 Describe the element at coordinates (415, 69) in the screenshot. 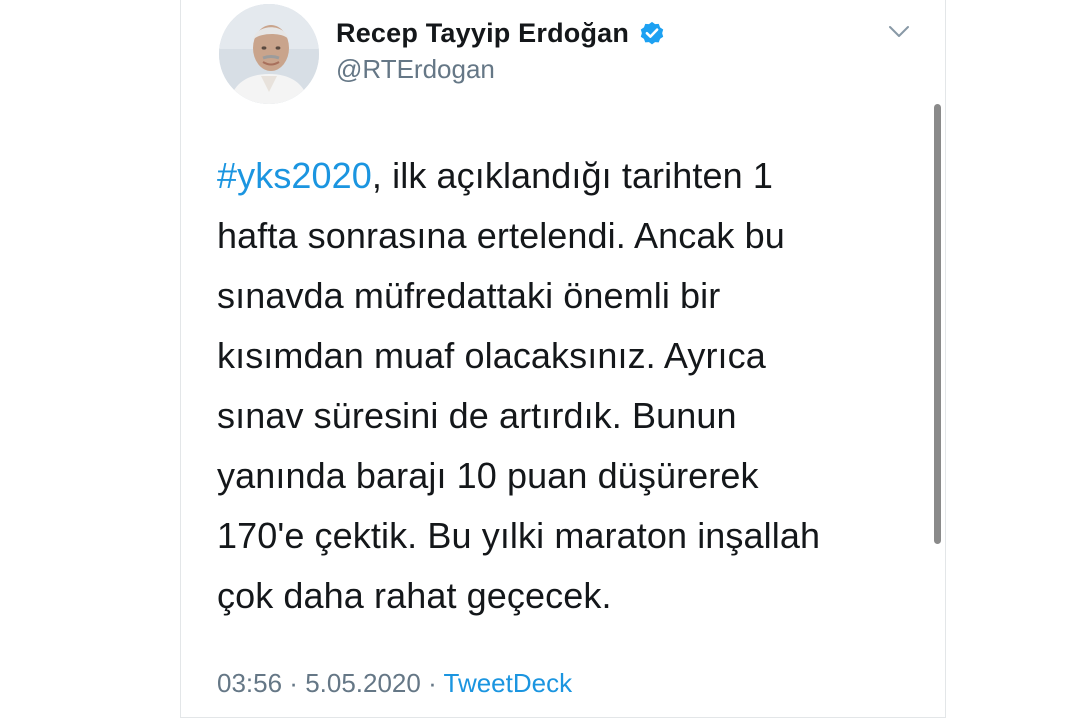

I see `author-handle: @RTErdogan` at that location.